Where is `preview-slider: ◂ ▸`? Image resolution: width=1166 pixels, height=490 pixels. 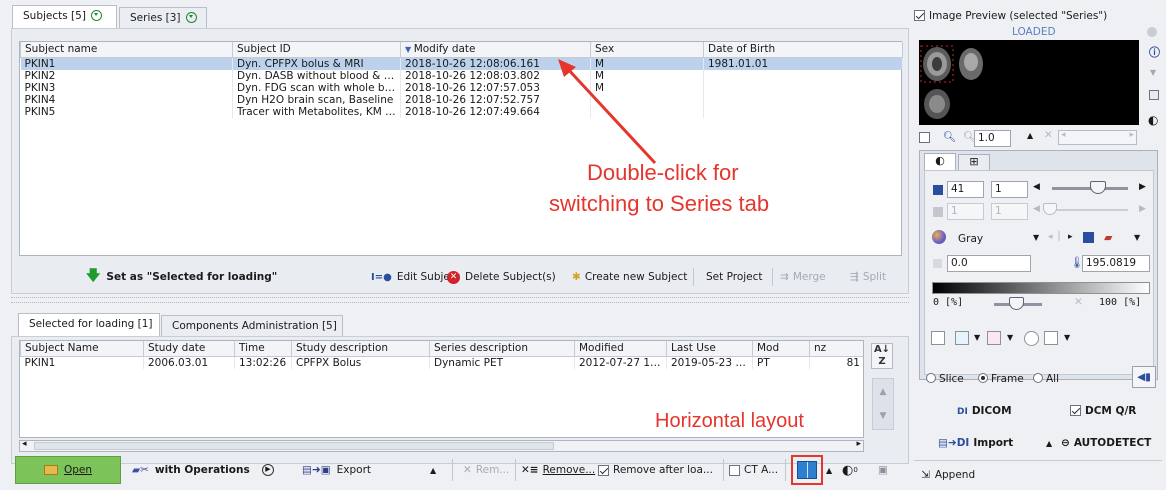 preview-slider: ◂ ▸ is located at coordinates (1097, 137).